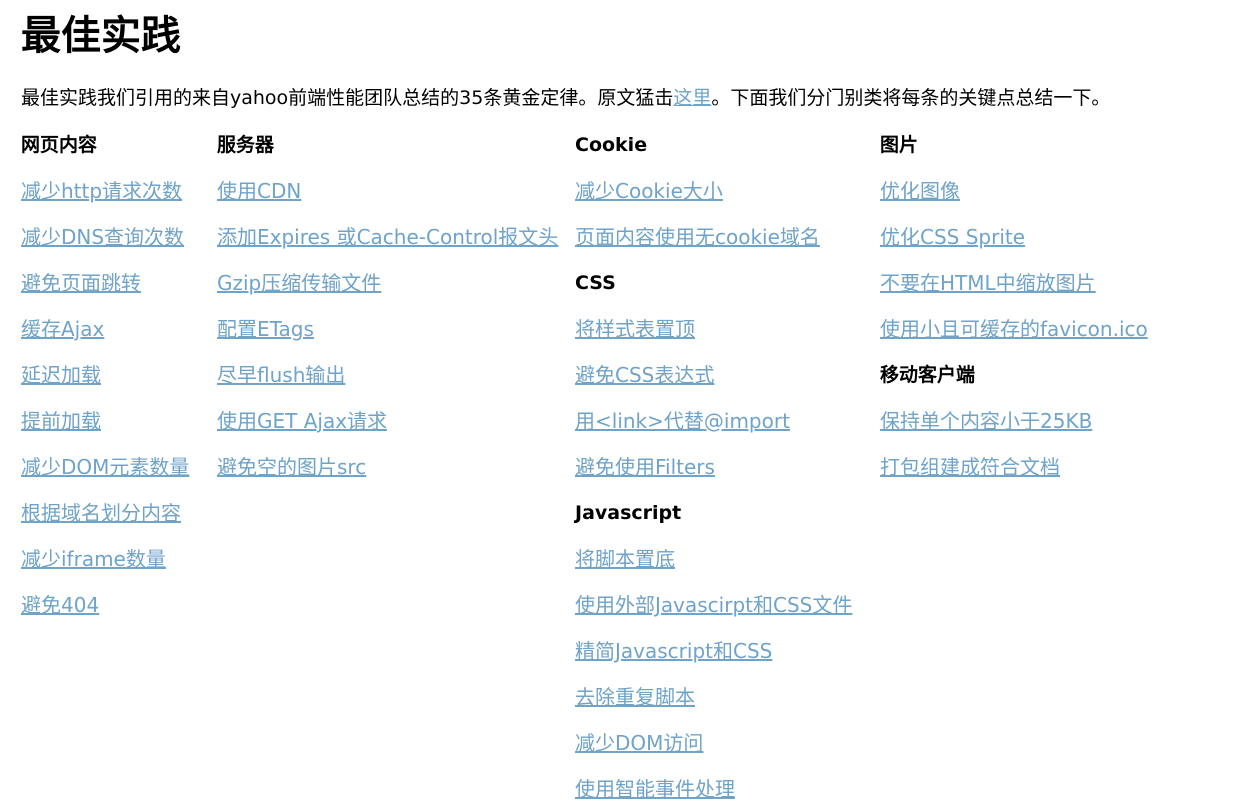 The width and height of the screenshot is (1254, 809). What do you see at coordinates (105, 335) in the screenshot?
I see `practice-link: 缓存Ajax` at bounding box center [105, 335].